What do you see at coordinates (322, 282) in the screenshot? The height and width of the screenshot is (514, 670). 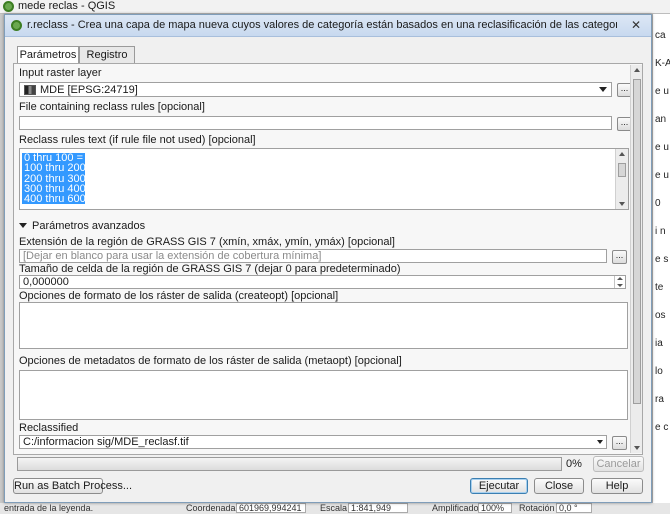 I see `cell-size-spinbox: 0,000000` at bounding box center [322, 282].